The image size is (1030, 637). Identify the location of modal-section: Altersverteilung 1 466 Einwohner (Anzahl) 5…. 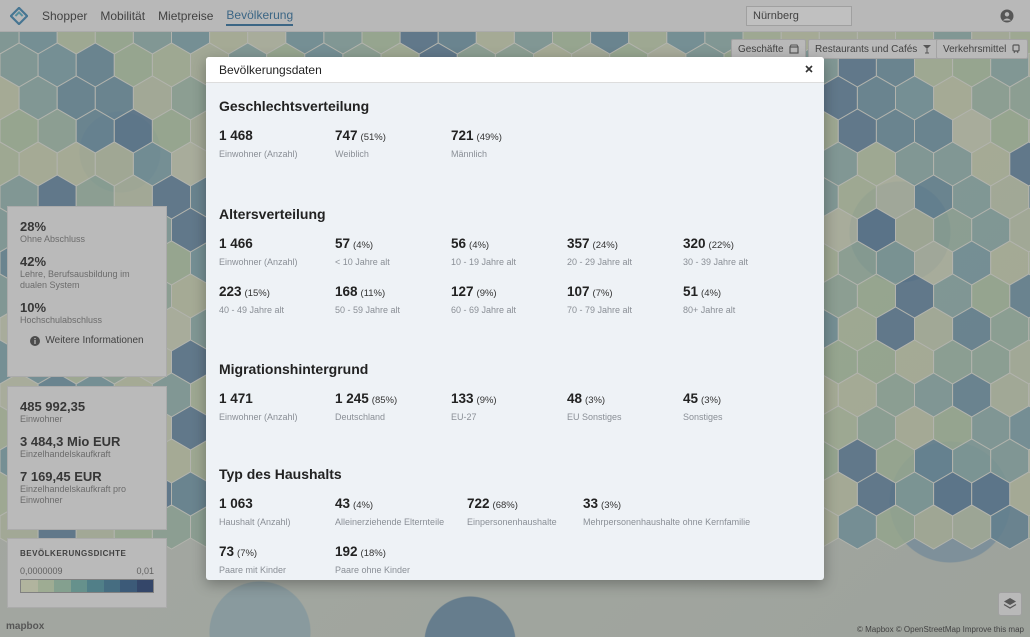
(515, 268).